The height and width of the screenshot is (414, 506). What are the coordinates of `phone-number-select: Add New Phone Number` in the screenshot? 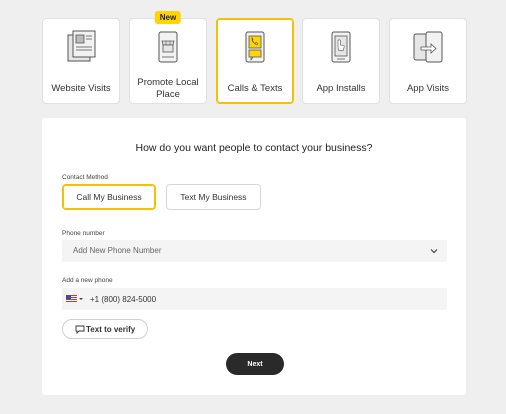 It's located at (254, 251).